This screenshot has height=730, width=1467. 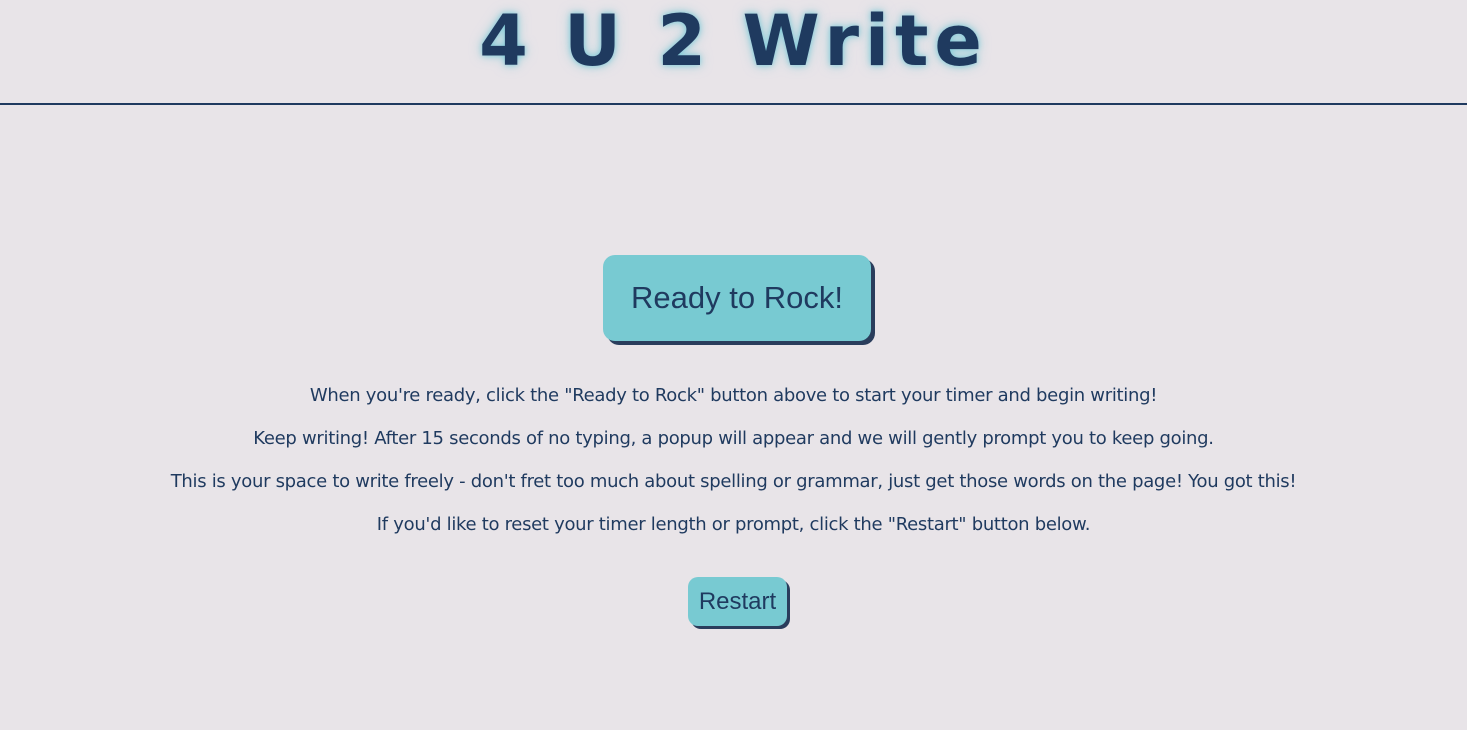 I want to click on site-header: 4 U 2 Write, so click(x=733, y=52).